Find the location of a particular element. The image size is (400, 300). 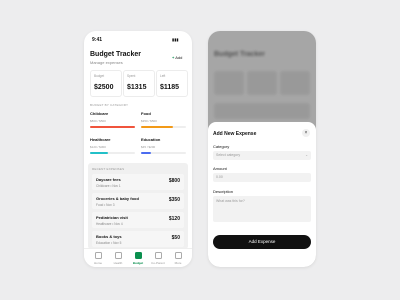

add-expense-button: Add Expense is located at coordinates (262, 242).